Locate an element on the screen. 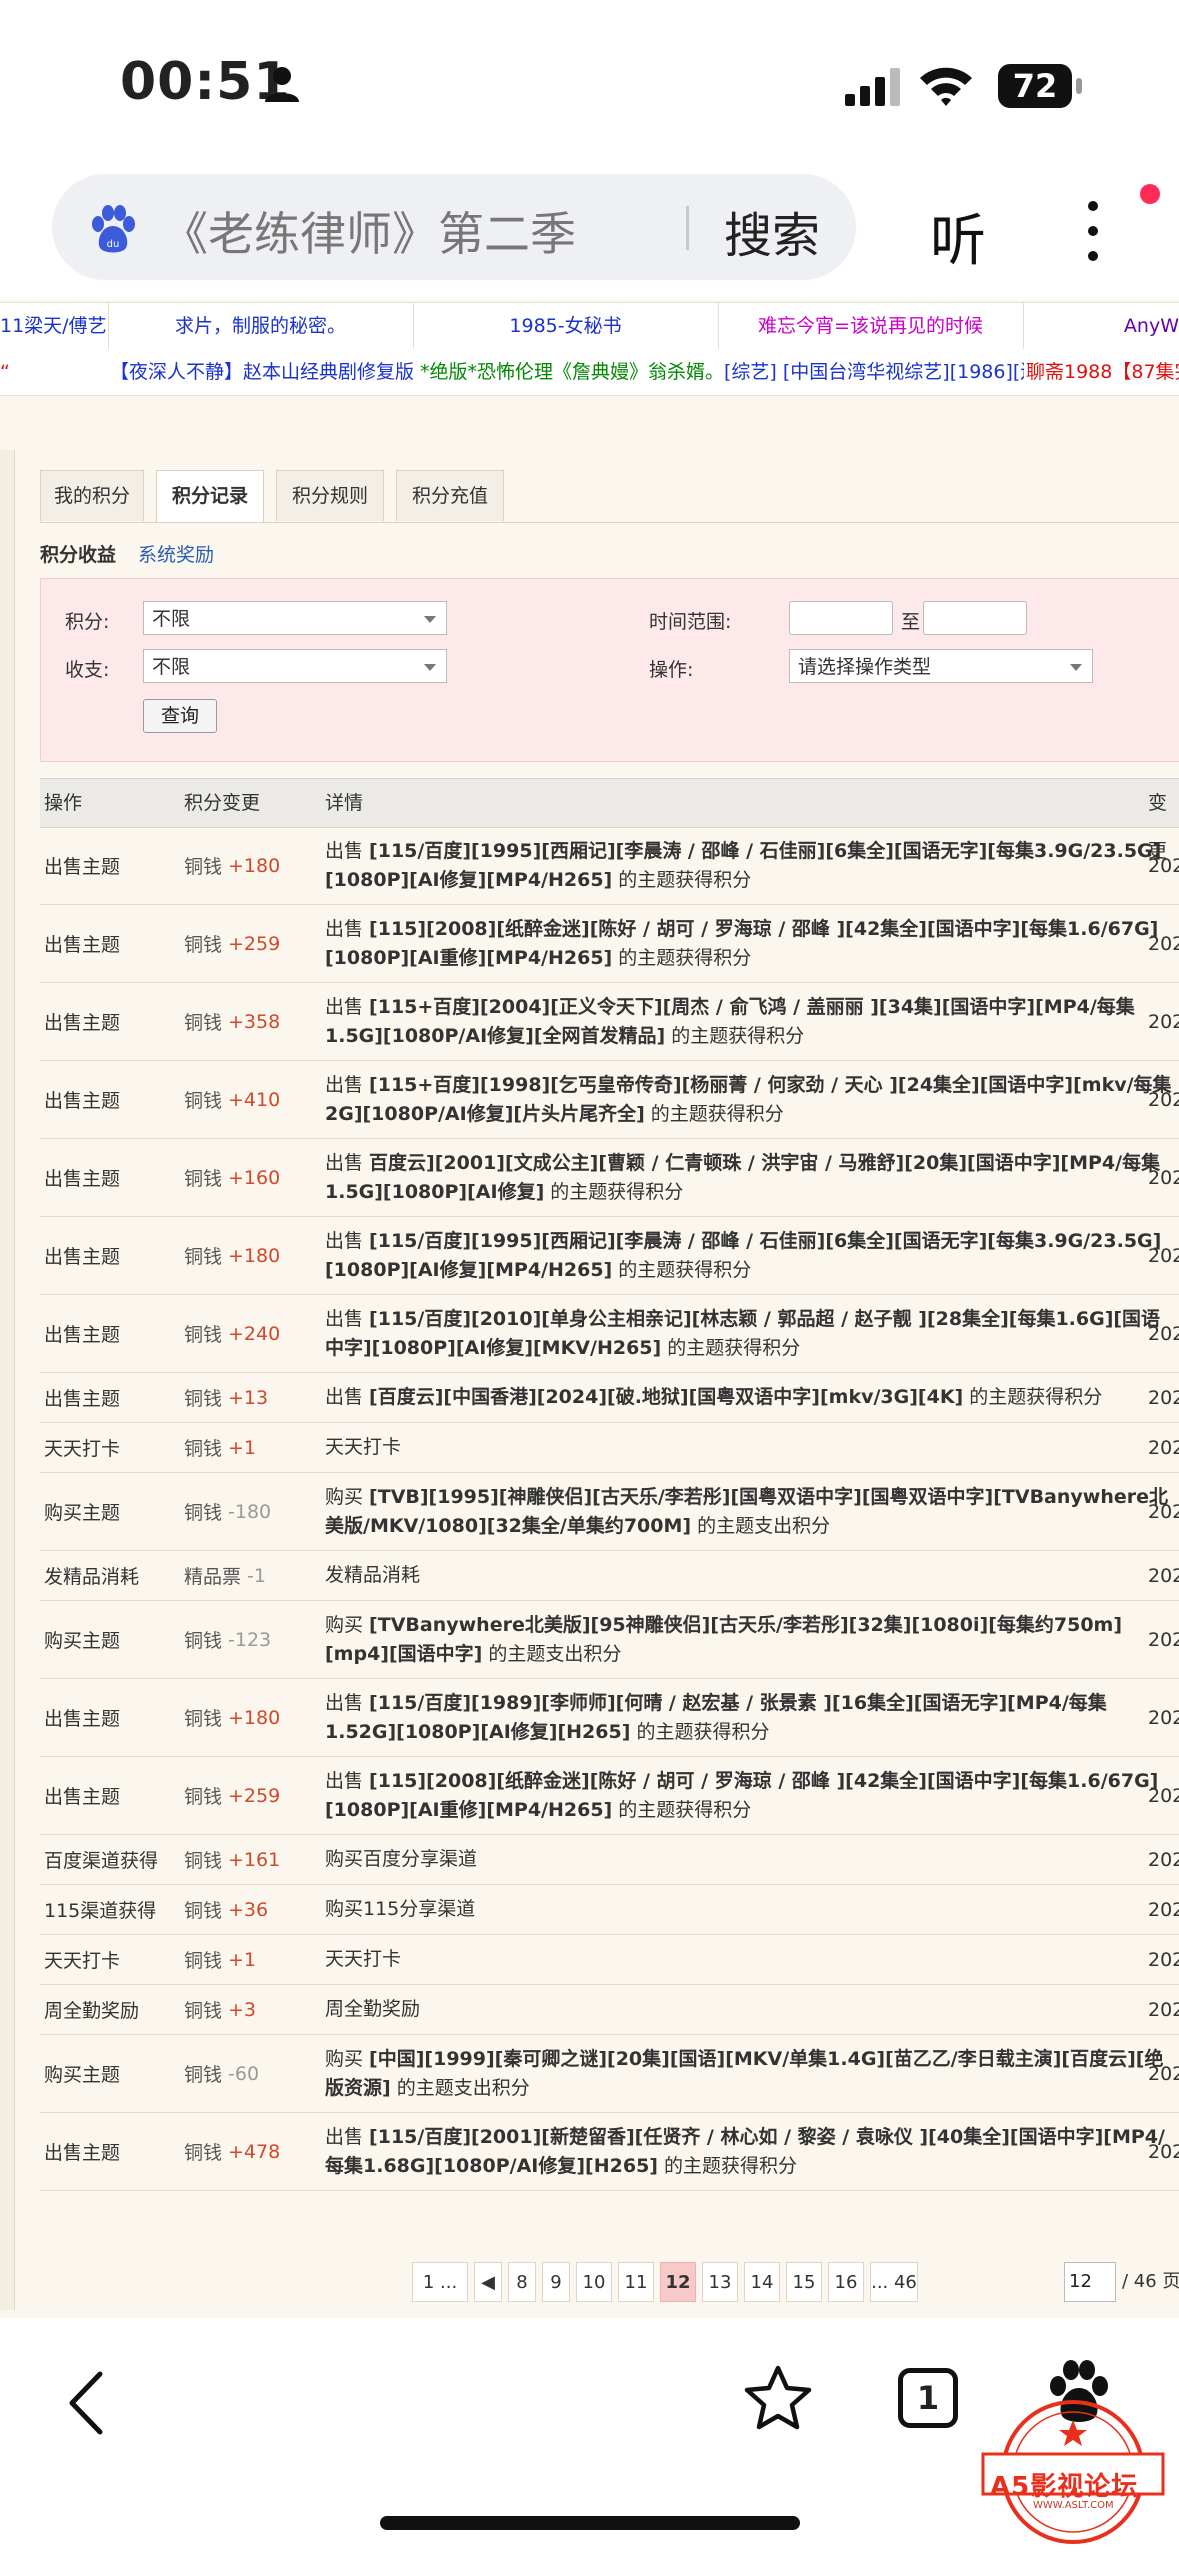 The width and height of the screenshot is (1179, 2556). inout-select: 不限 is located at coordinates (295, 666).